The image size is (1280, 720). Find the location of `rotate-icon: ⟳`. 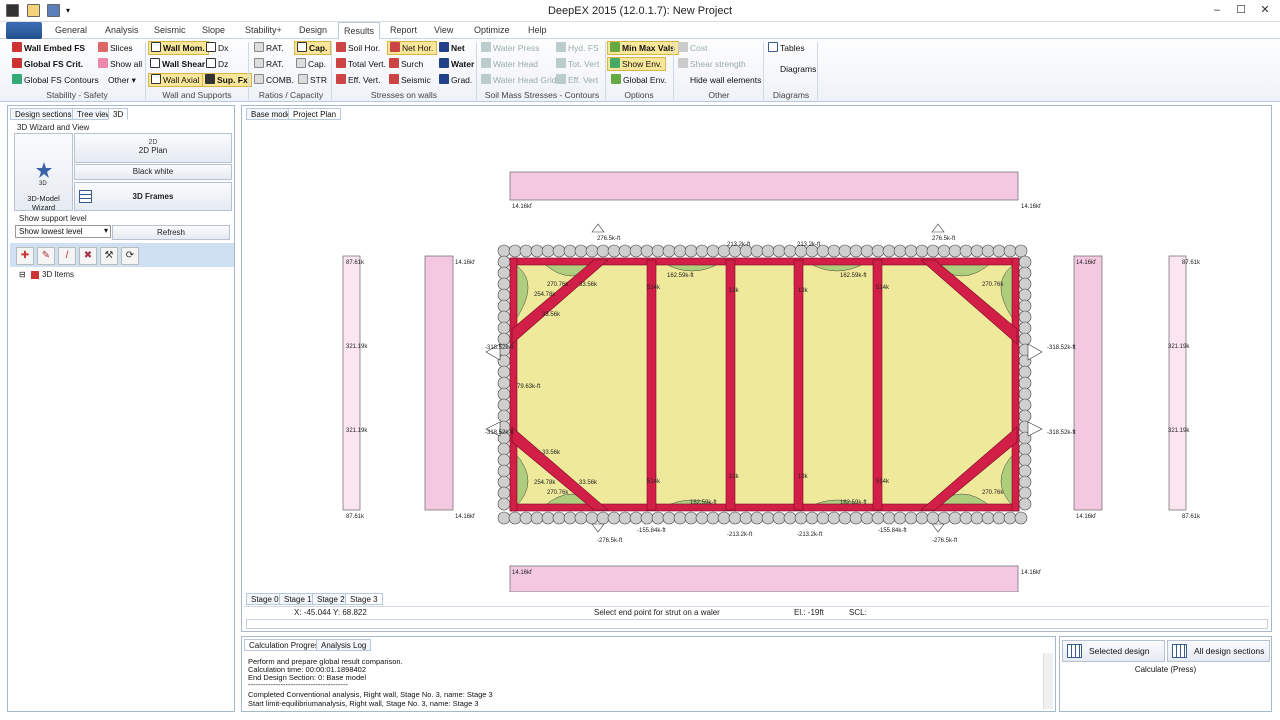

rotate-icon: ⟳ is located at coordinates (130, 256).